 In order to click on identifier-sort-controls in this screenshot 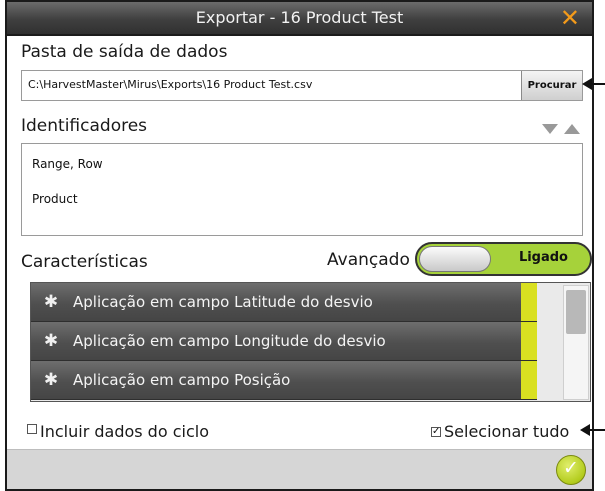, I will do `click(562, 129)`.